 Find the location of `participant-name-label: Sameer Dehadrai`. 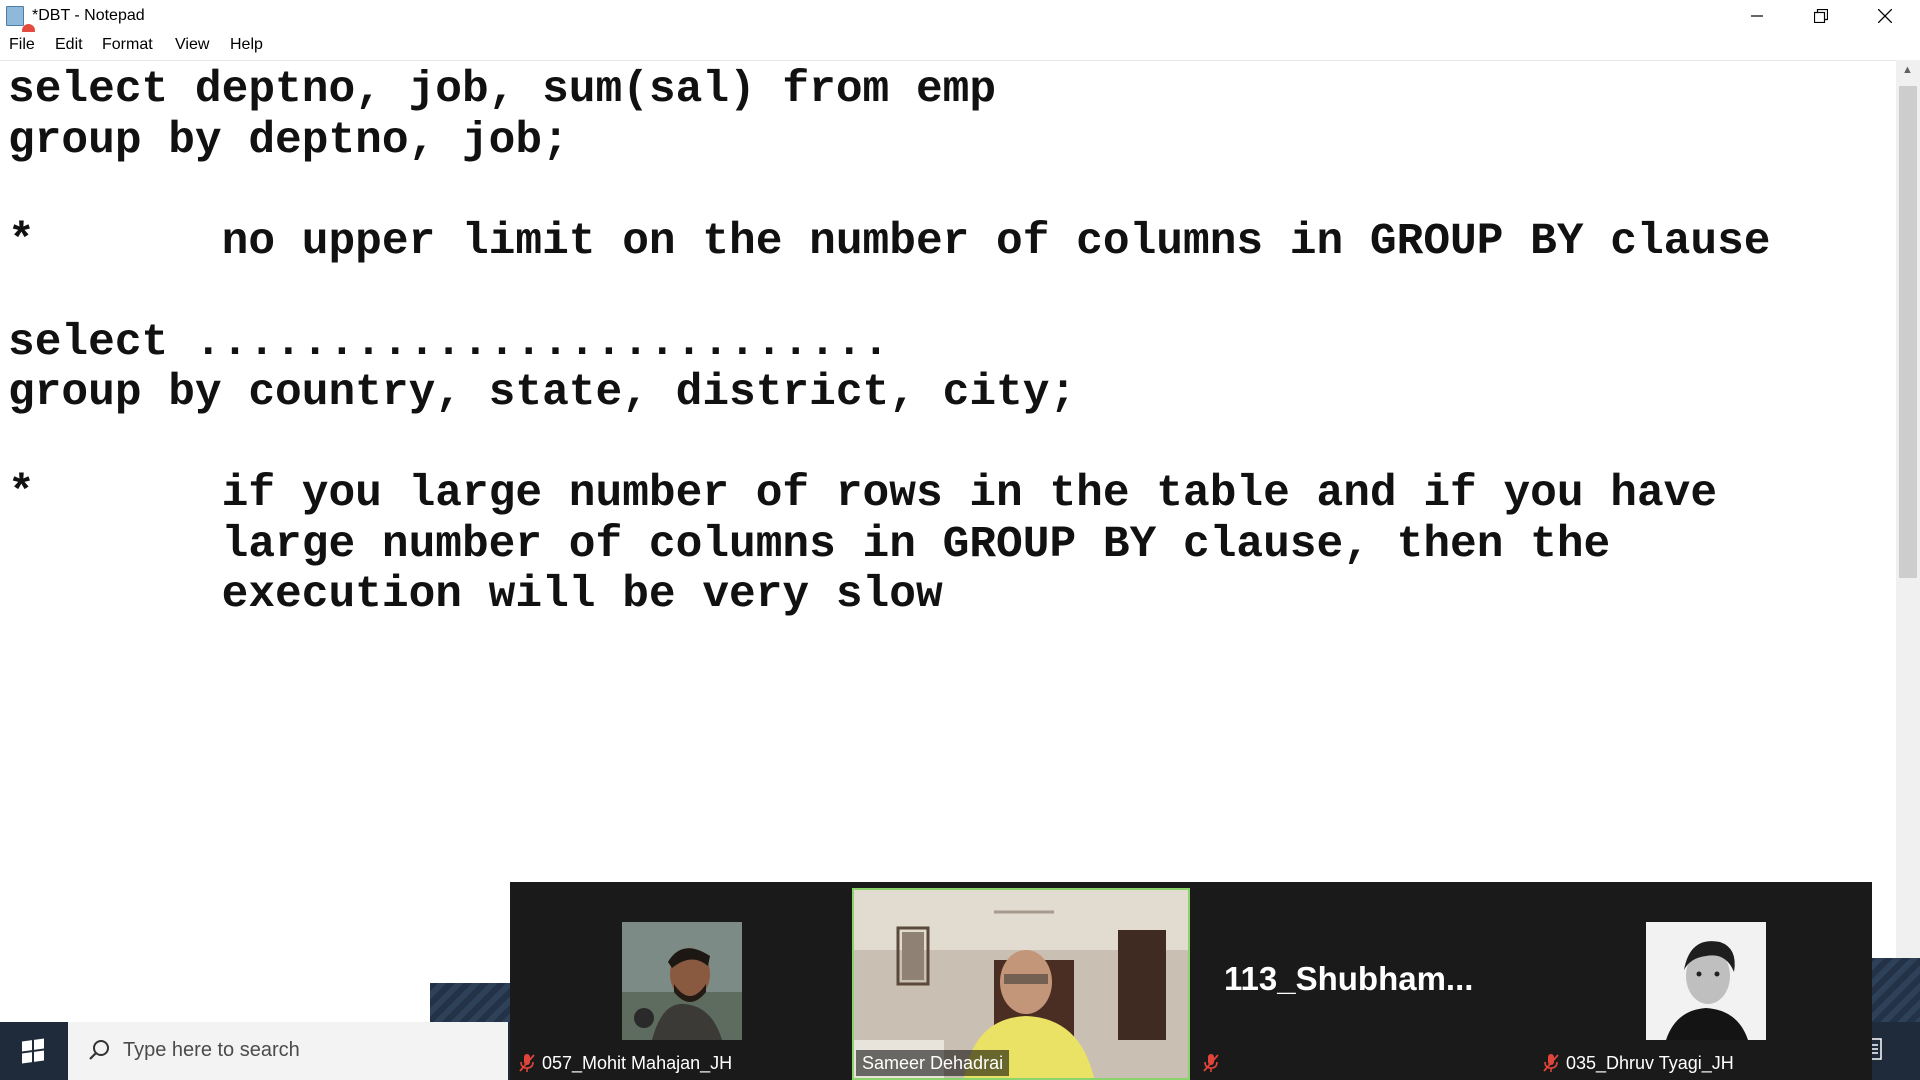

participant-name-label: Sameer Dehadrai is located at coordinates (933, 1063).